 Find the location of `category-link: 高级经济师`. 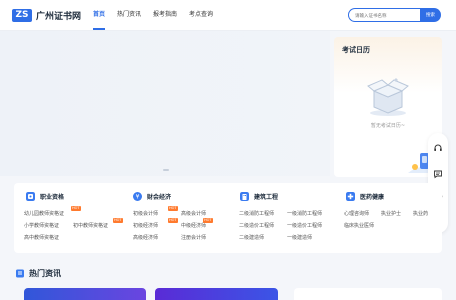

category-link: 高级经济师 is located at coordinates (145, 237).